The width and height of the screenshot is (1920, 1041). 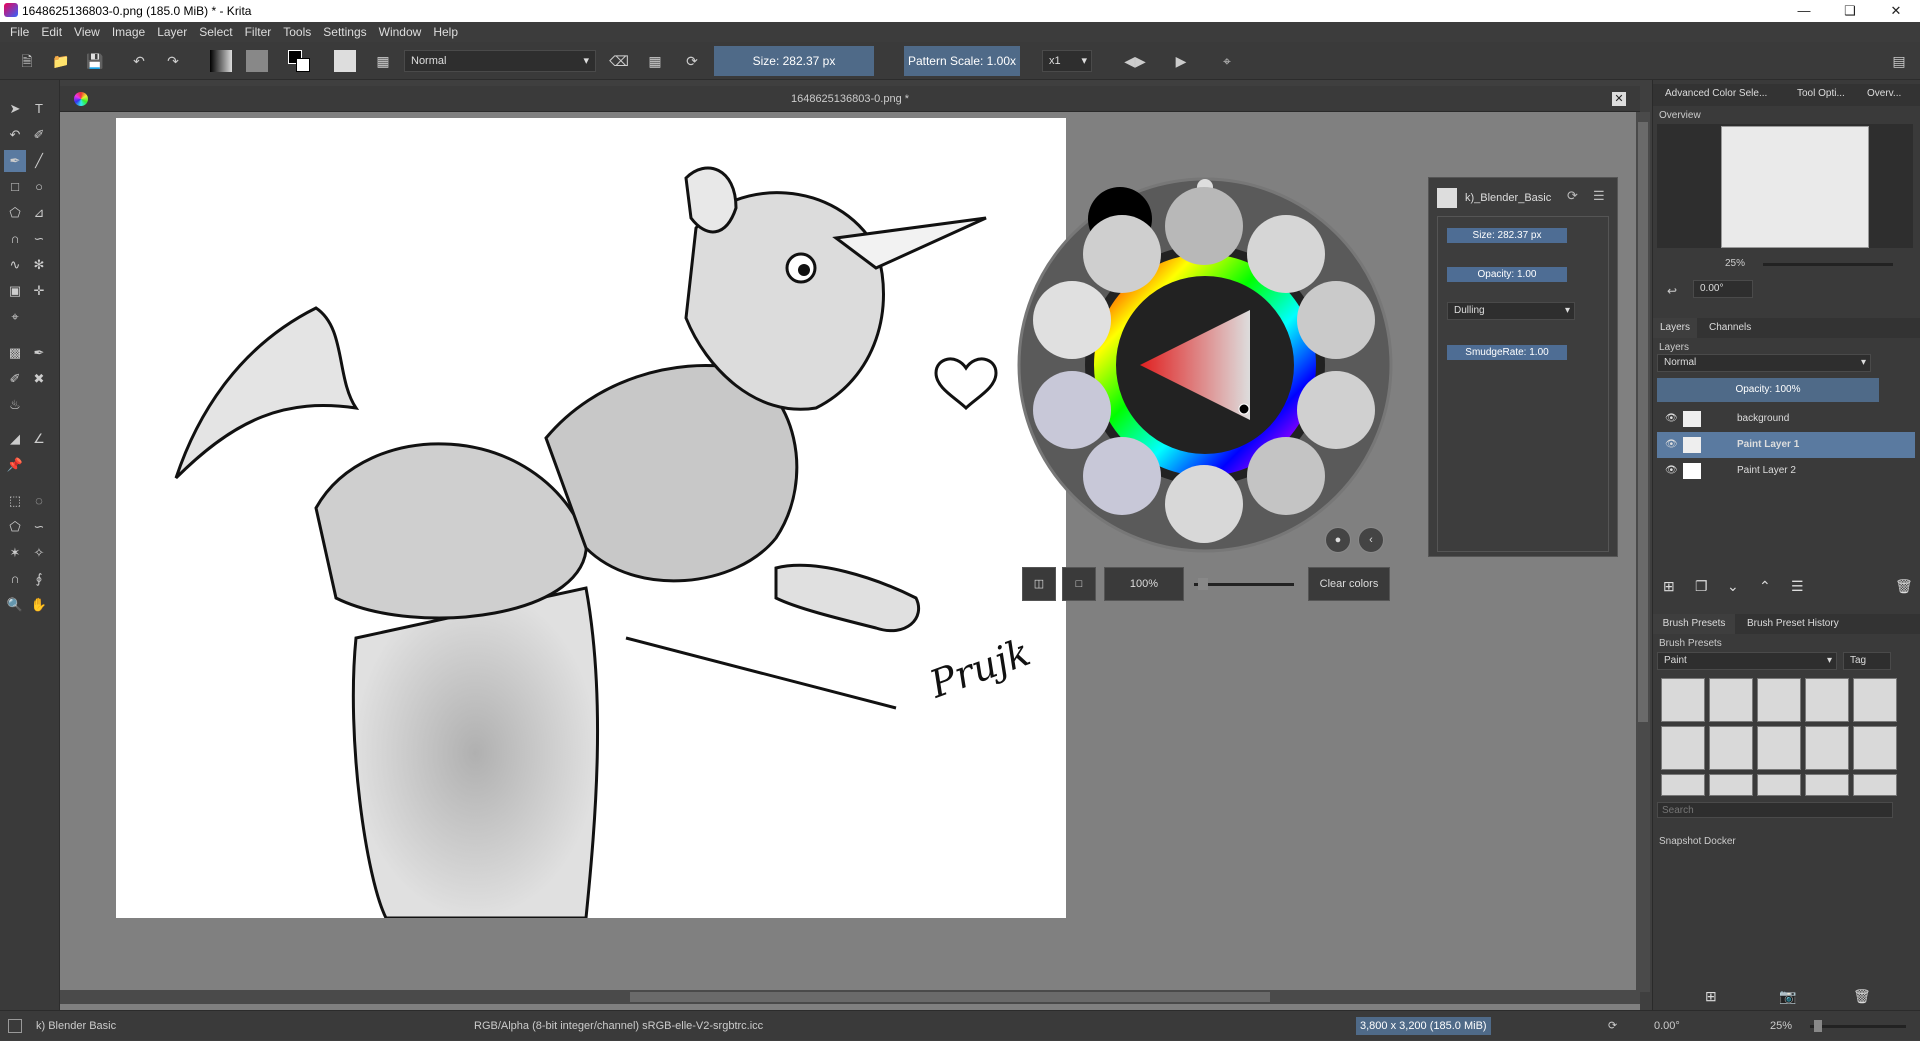 I want to click on settings-icon: ☰, so click(x=1599, y=196).